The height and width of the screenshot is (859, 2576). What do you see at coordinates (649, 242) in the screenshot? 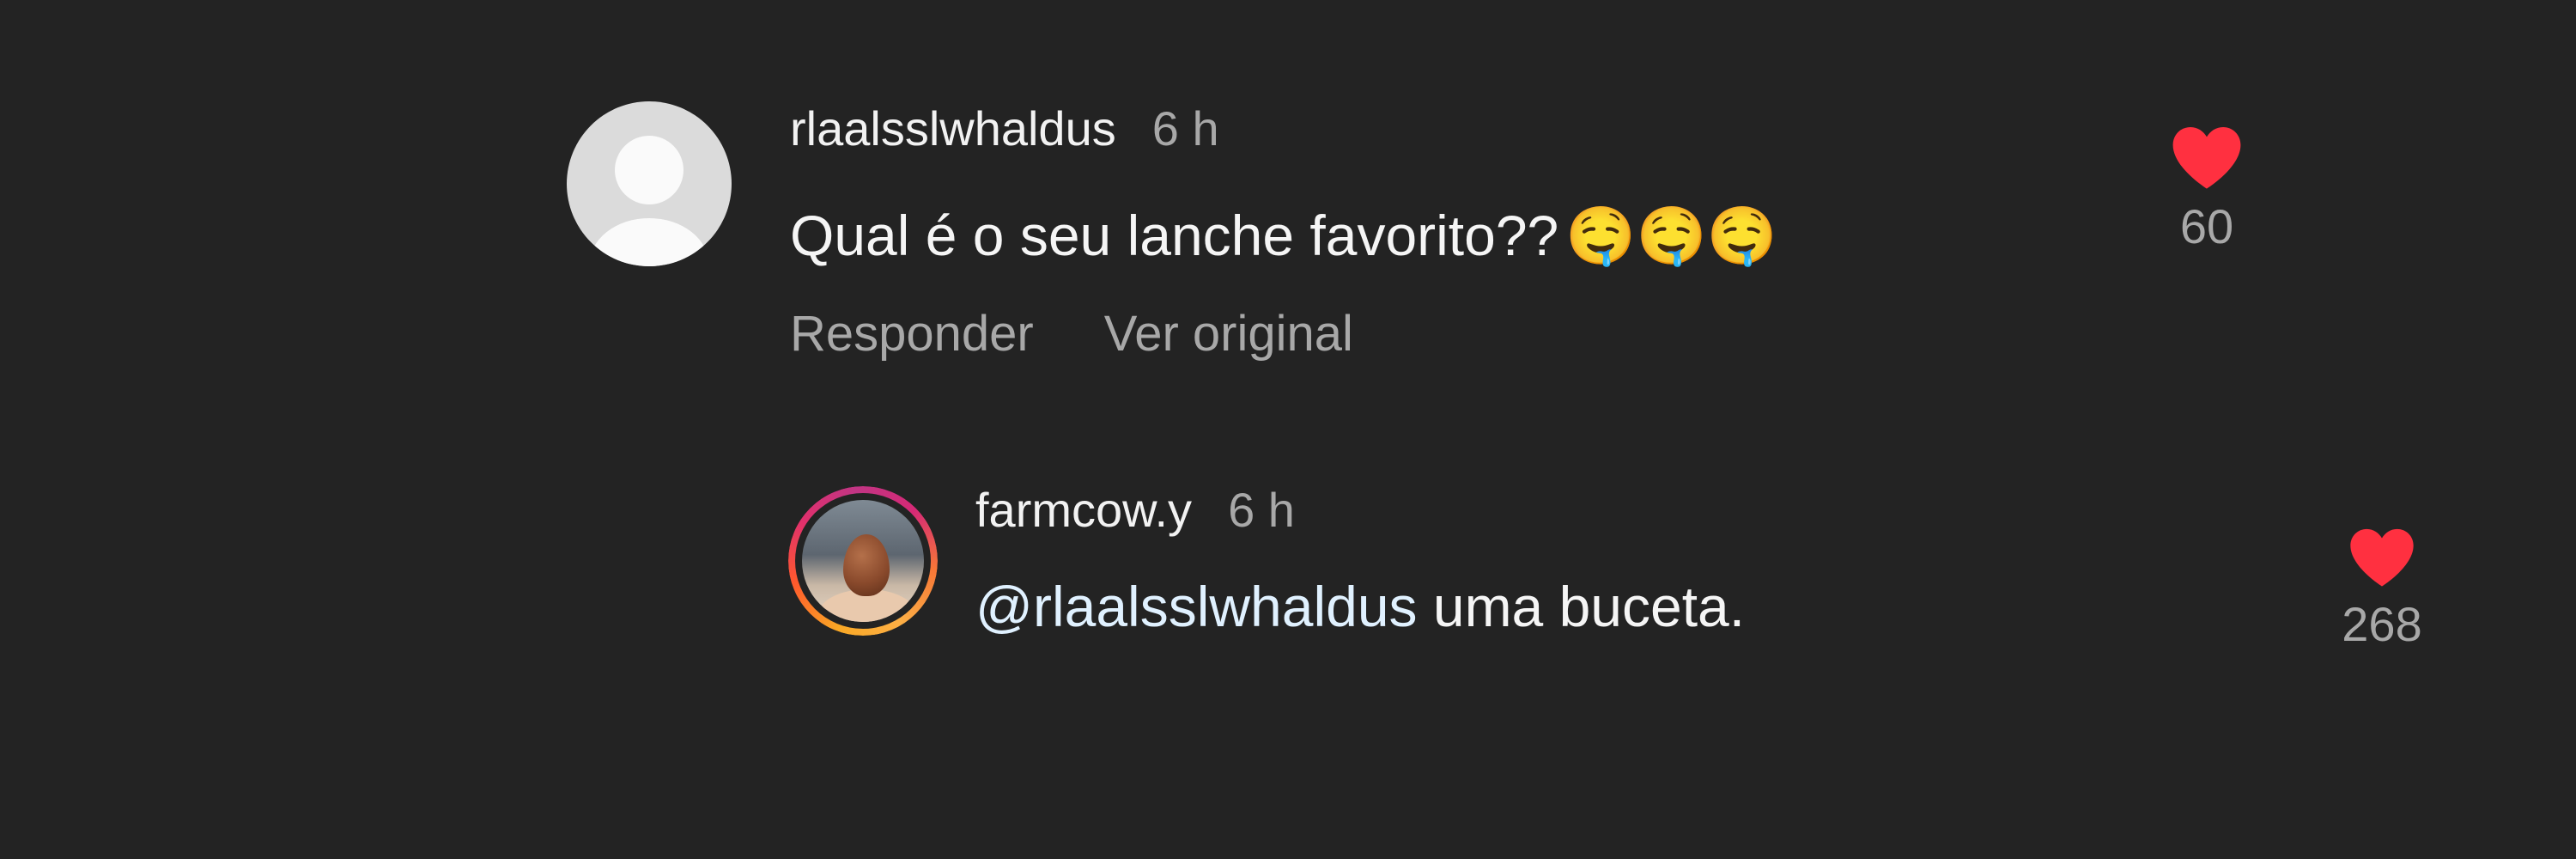
I see `avatar-body-shape` at bounding box center [649, 242].